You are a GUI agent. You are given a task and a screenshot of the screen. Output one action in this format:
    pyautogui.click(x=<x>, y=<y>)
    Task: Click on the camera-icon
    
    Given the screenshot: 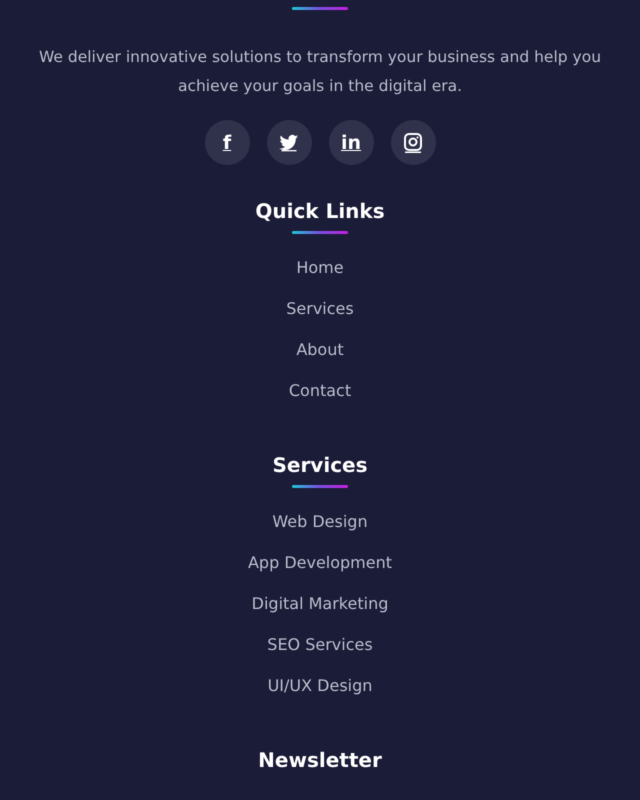 What is the action you would take?
    pyautogui.click(x=413, y=142)
    